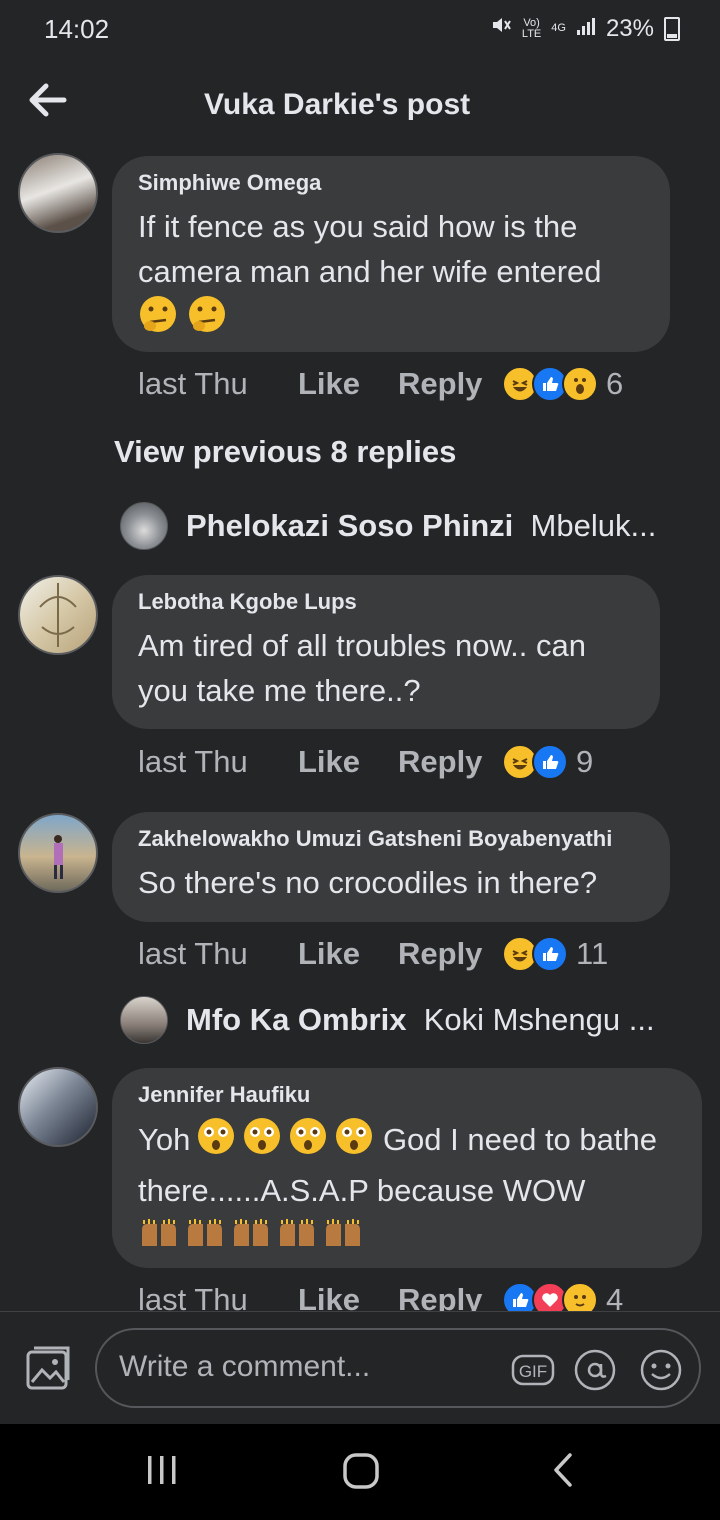  I want to click on status-icons: Vo) LTE 4G 23%, so click(585, 28).